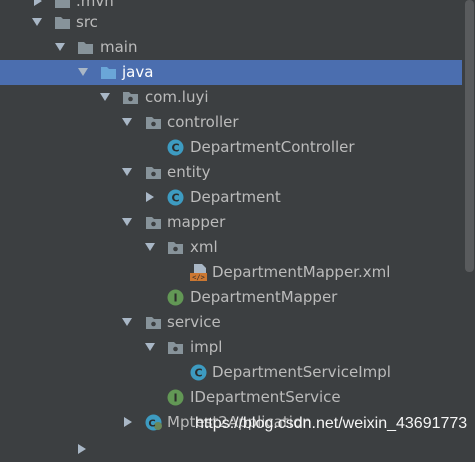 This screenshot has width=475, height=462. Describe the element at coordinates (231, 247) in the screenshot. I see `tree-row-xml: xml` at that location.